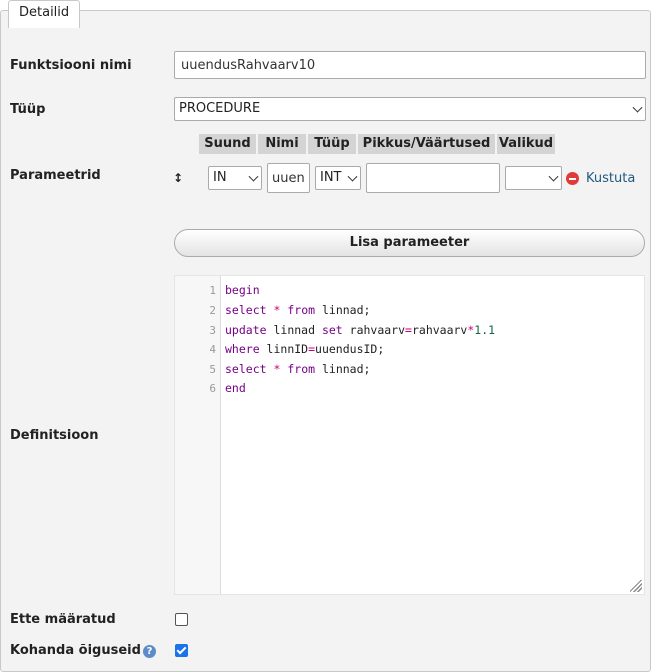 The image size is (658, 672). What do you see at coordinates (212, 388) in the screenshot?
I see `line-number: 6` at bounding box center [212, 388].